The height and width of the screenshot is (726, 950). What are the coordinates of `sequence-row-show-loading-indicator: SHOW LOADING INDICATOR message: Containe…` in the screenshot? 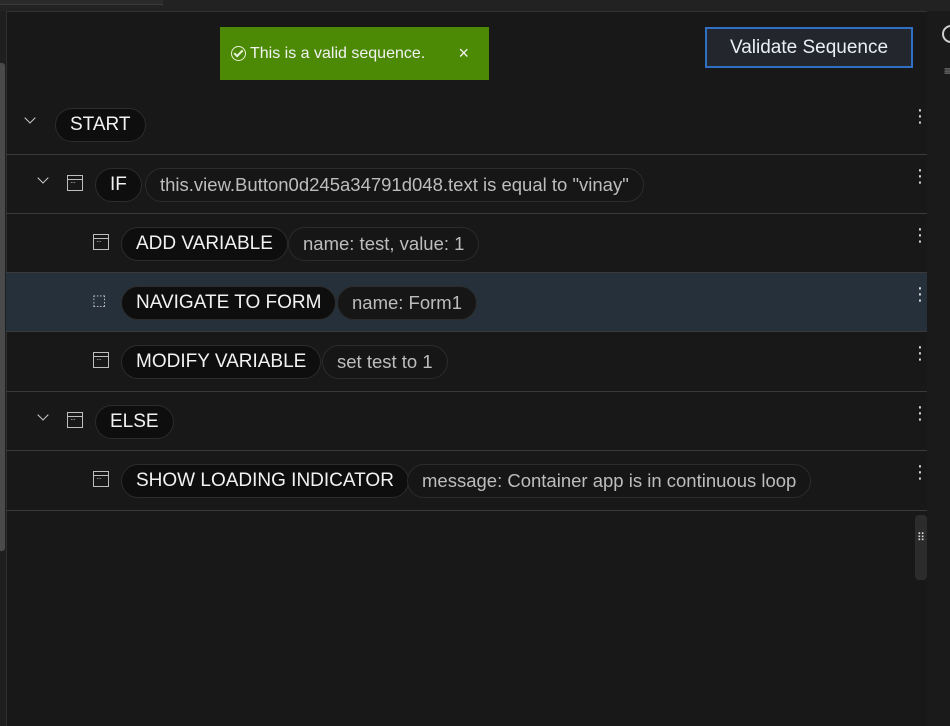 It's located at (467, 479).